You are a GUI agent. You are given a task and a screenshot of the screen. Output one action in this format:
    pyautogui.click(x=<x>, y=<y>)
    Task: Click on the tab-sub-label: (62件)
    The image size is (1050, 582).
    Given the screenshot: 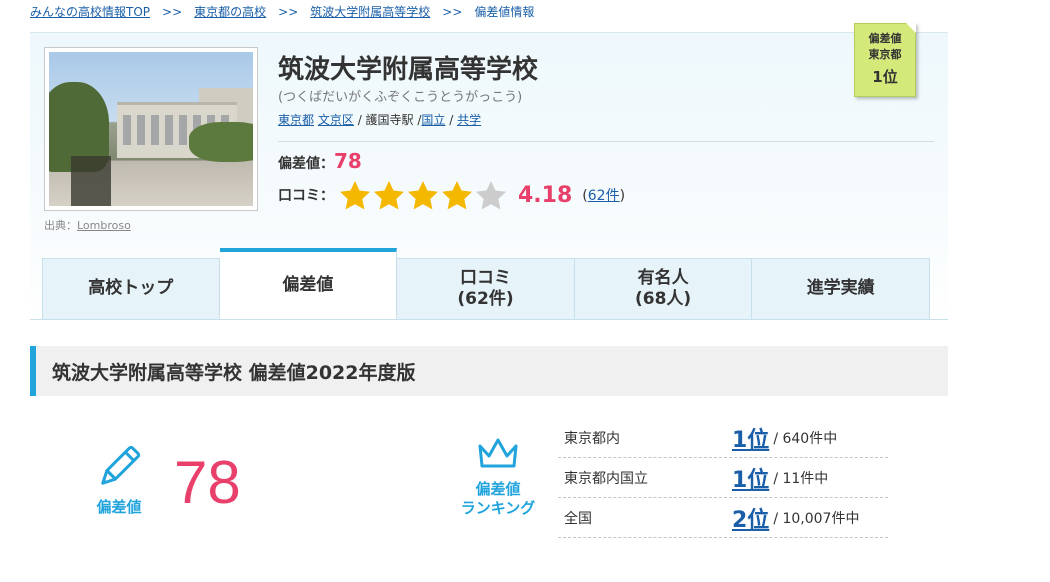 What is the action you would take?
    pyautogui.click(x=485, y=299)
    